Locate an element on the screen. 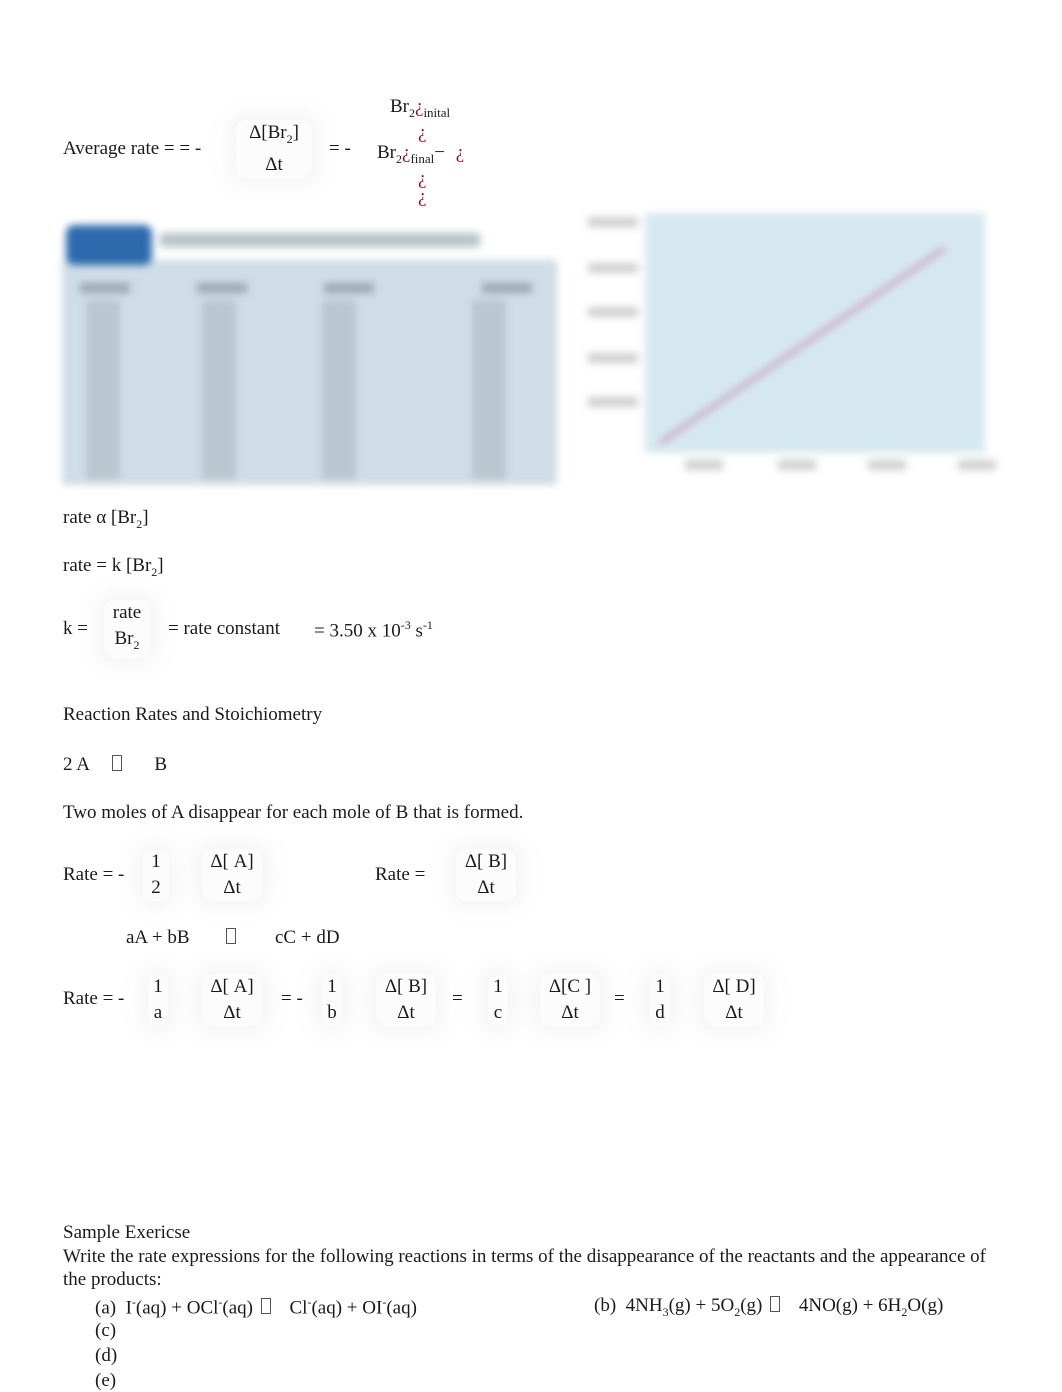 The height and width of the screenshot is (1392, 1062). figure-badge is located at coordinates (109, 245).